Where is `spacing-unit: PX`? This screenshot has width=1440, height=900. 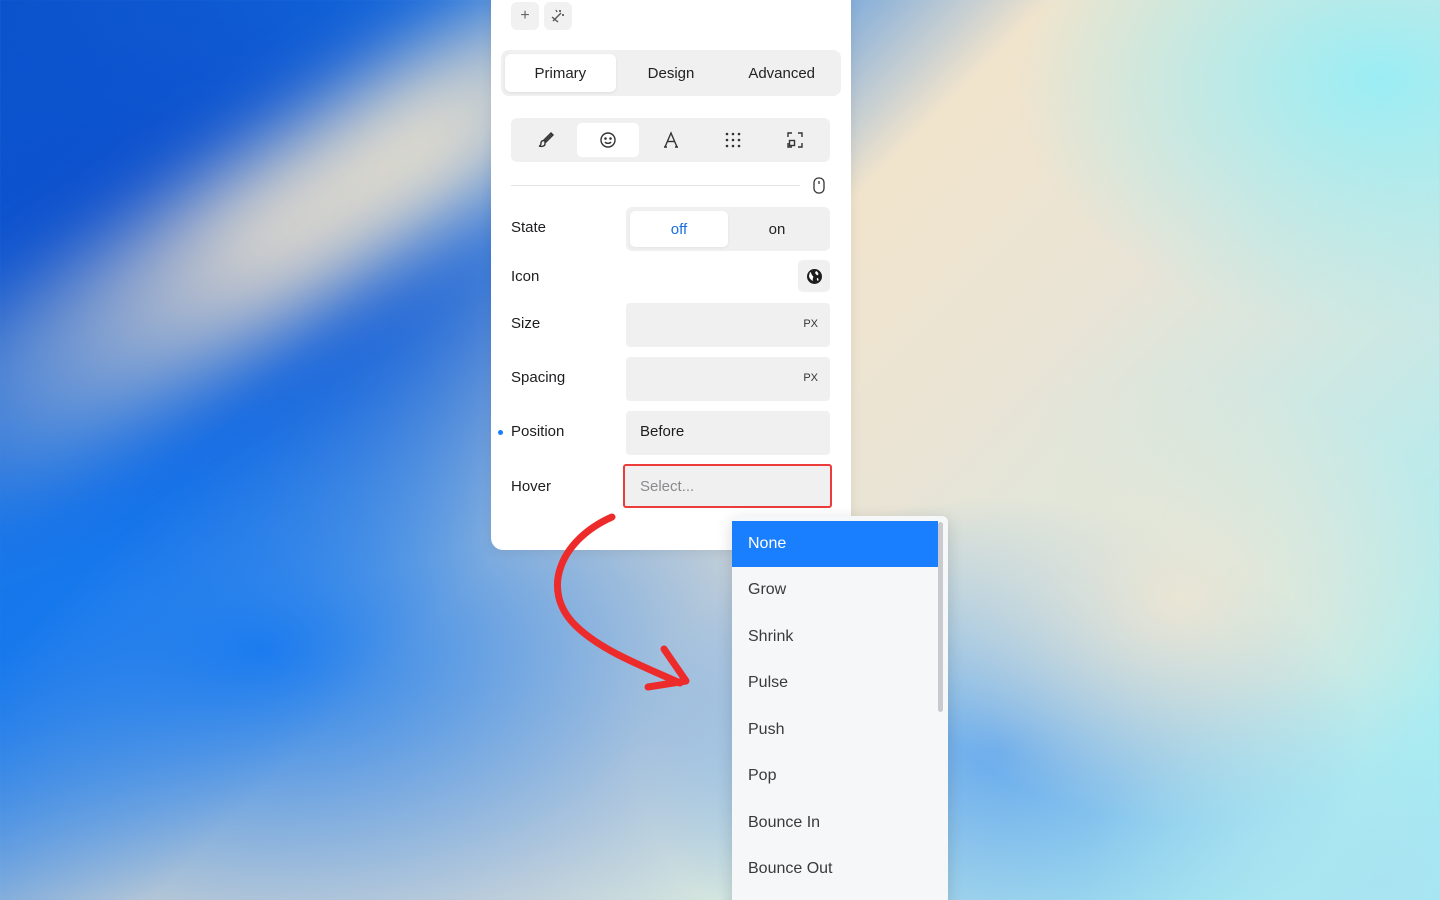
spacing-unit: PX is located at coordinates (810, 378).